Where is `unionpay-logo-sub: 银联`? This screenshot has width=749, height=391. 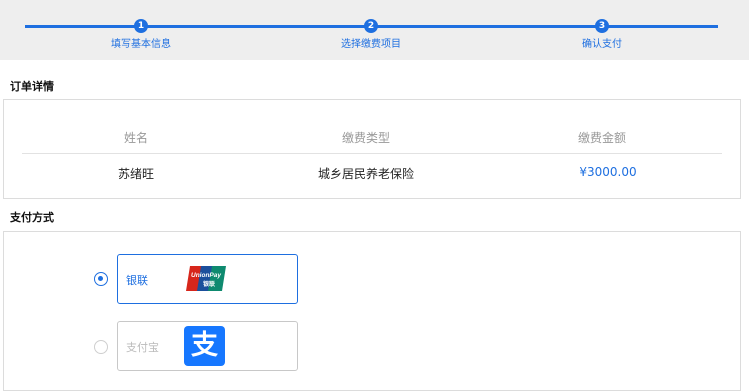 unionpay-logo-sub: 银联 is located at coordinates (209, 284).